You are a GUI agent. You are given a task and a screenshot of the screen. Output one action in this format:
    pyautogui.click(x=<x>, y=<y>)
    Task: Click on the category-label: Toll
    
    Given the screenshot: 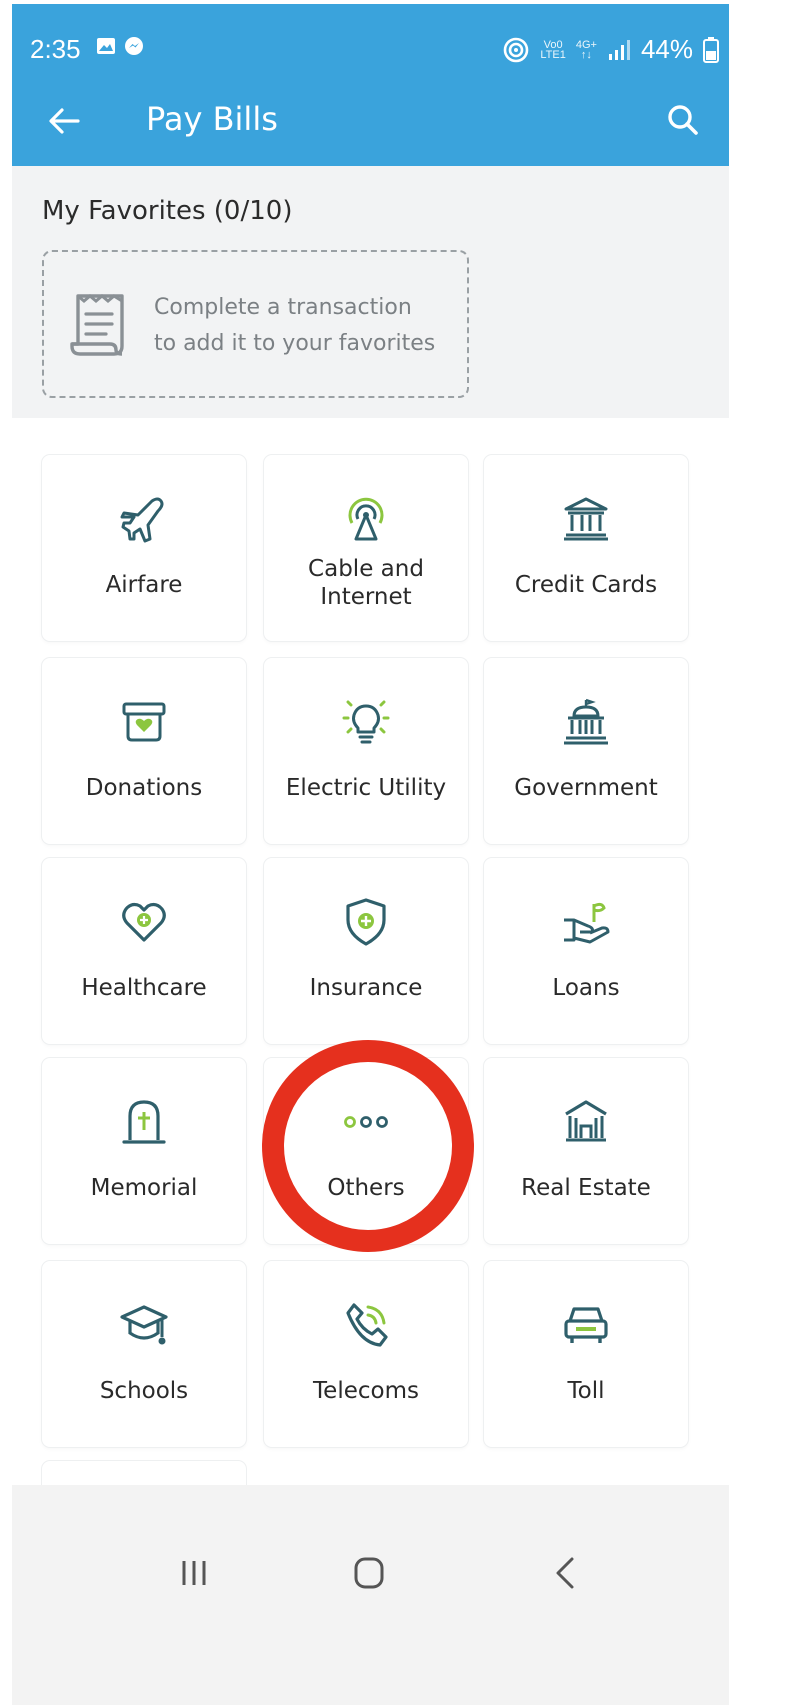 What is the action you would take?
    pyautogui.click(x=586, y=1391)
    